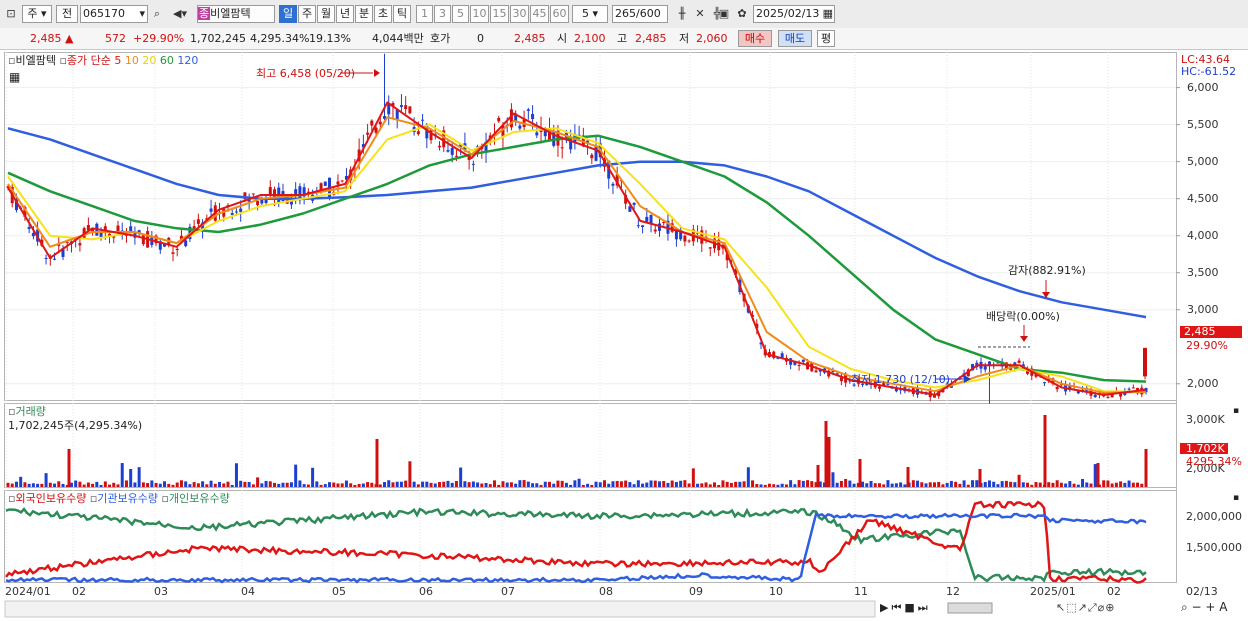 The height and width of the screenshot is (621, 1248). I want to click on interval-button-6: 45, so click(539, 14).